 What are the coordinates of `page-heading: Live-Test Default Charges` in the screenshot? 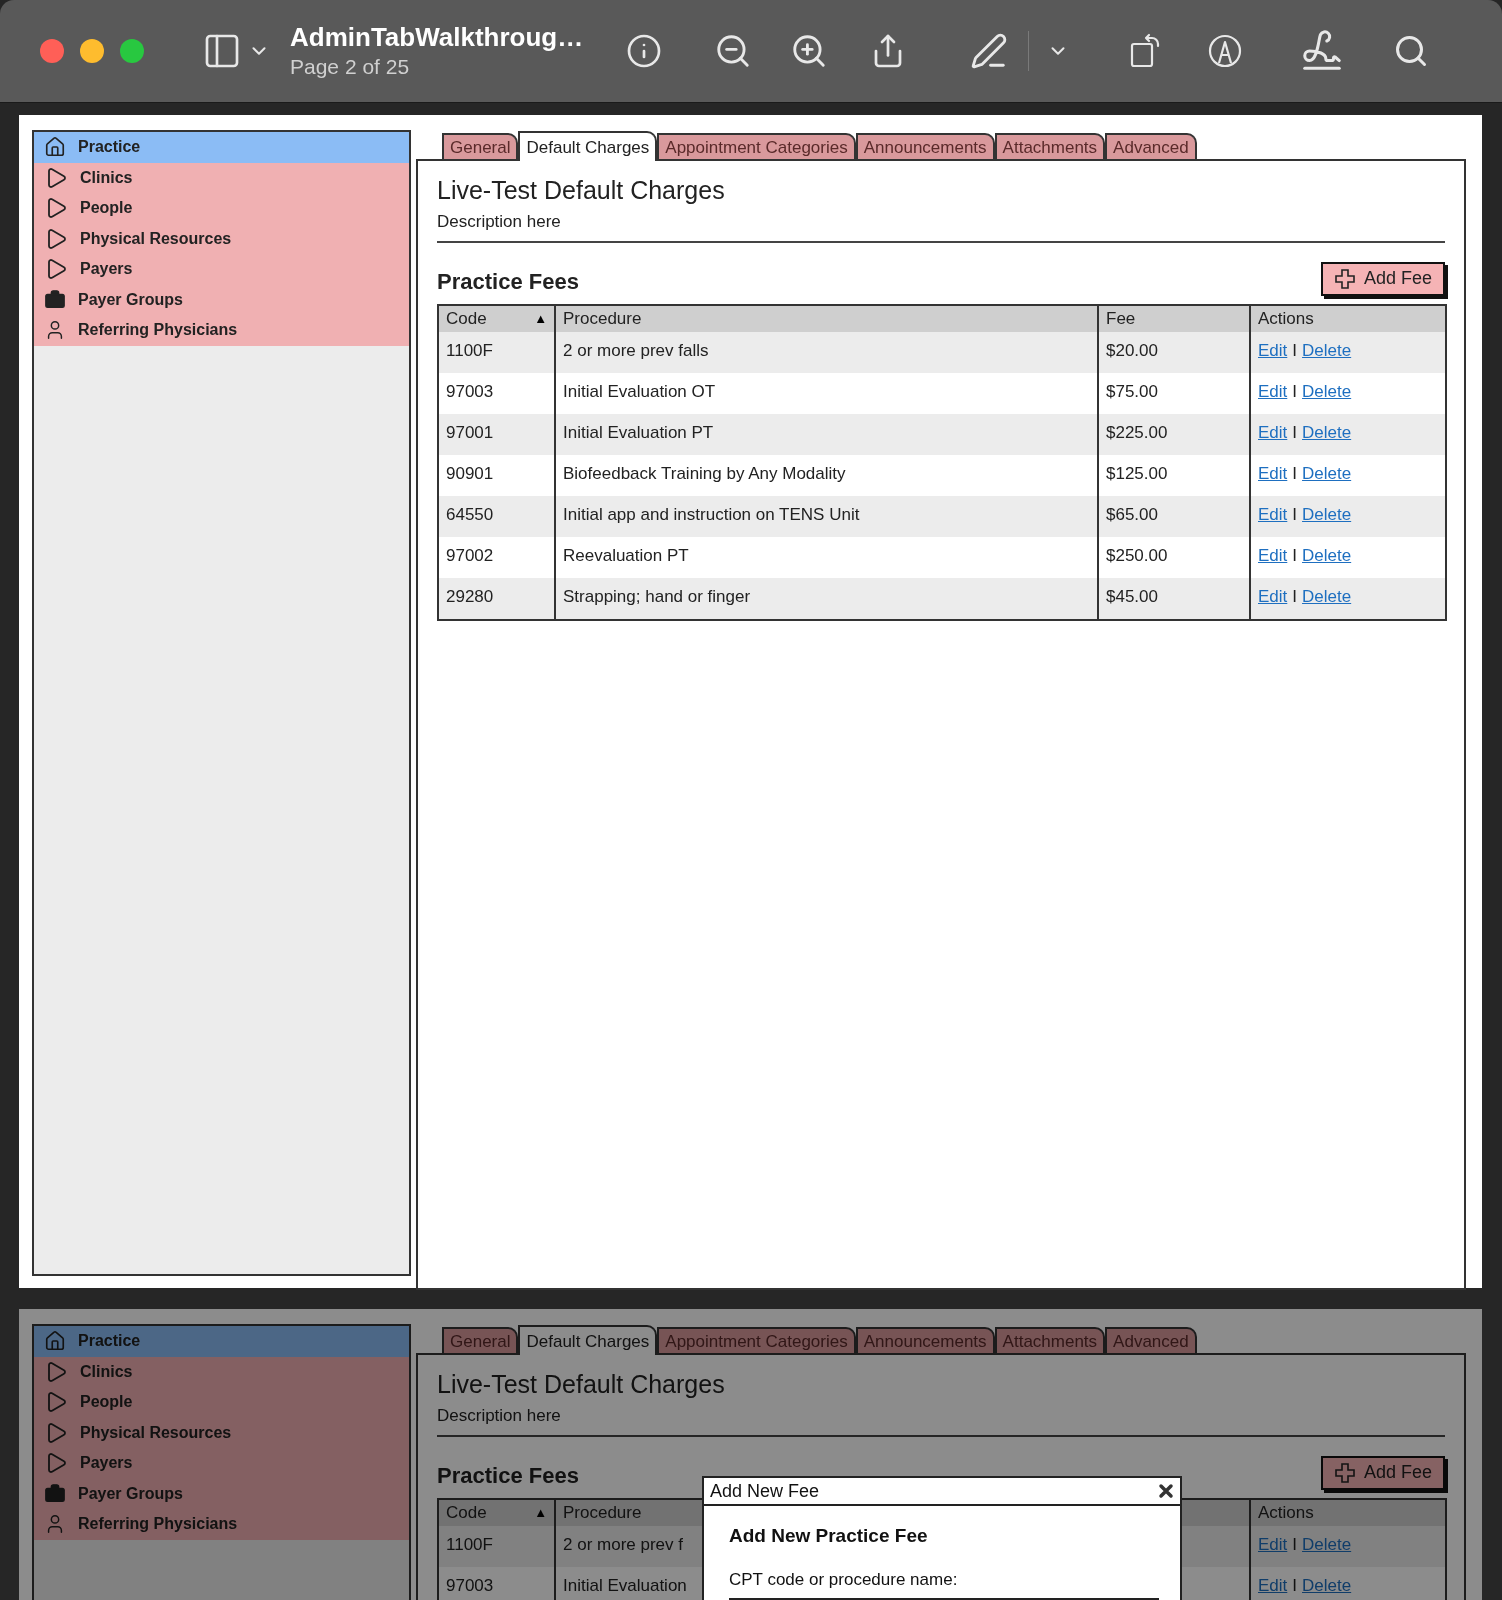 It's located at (581, 1384).